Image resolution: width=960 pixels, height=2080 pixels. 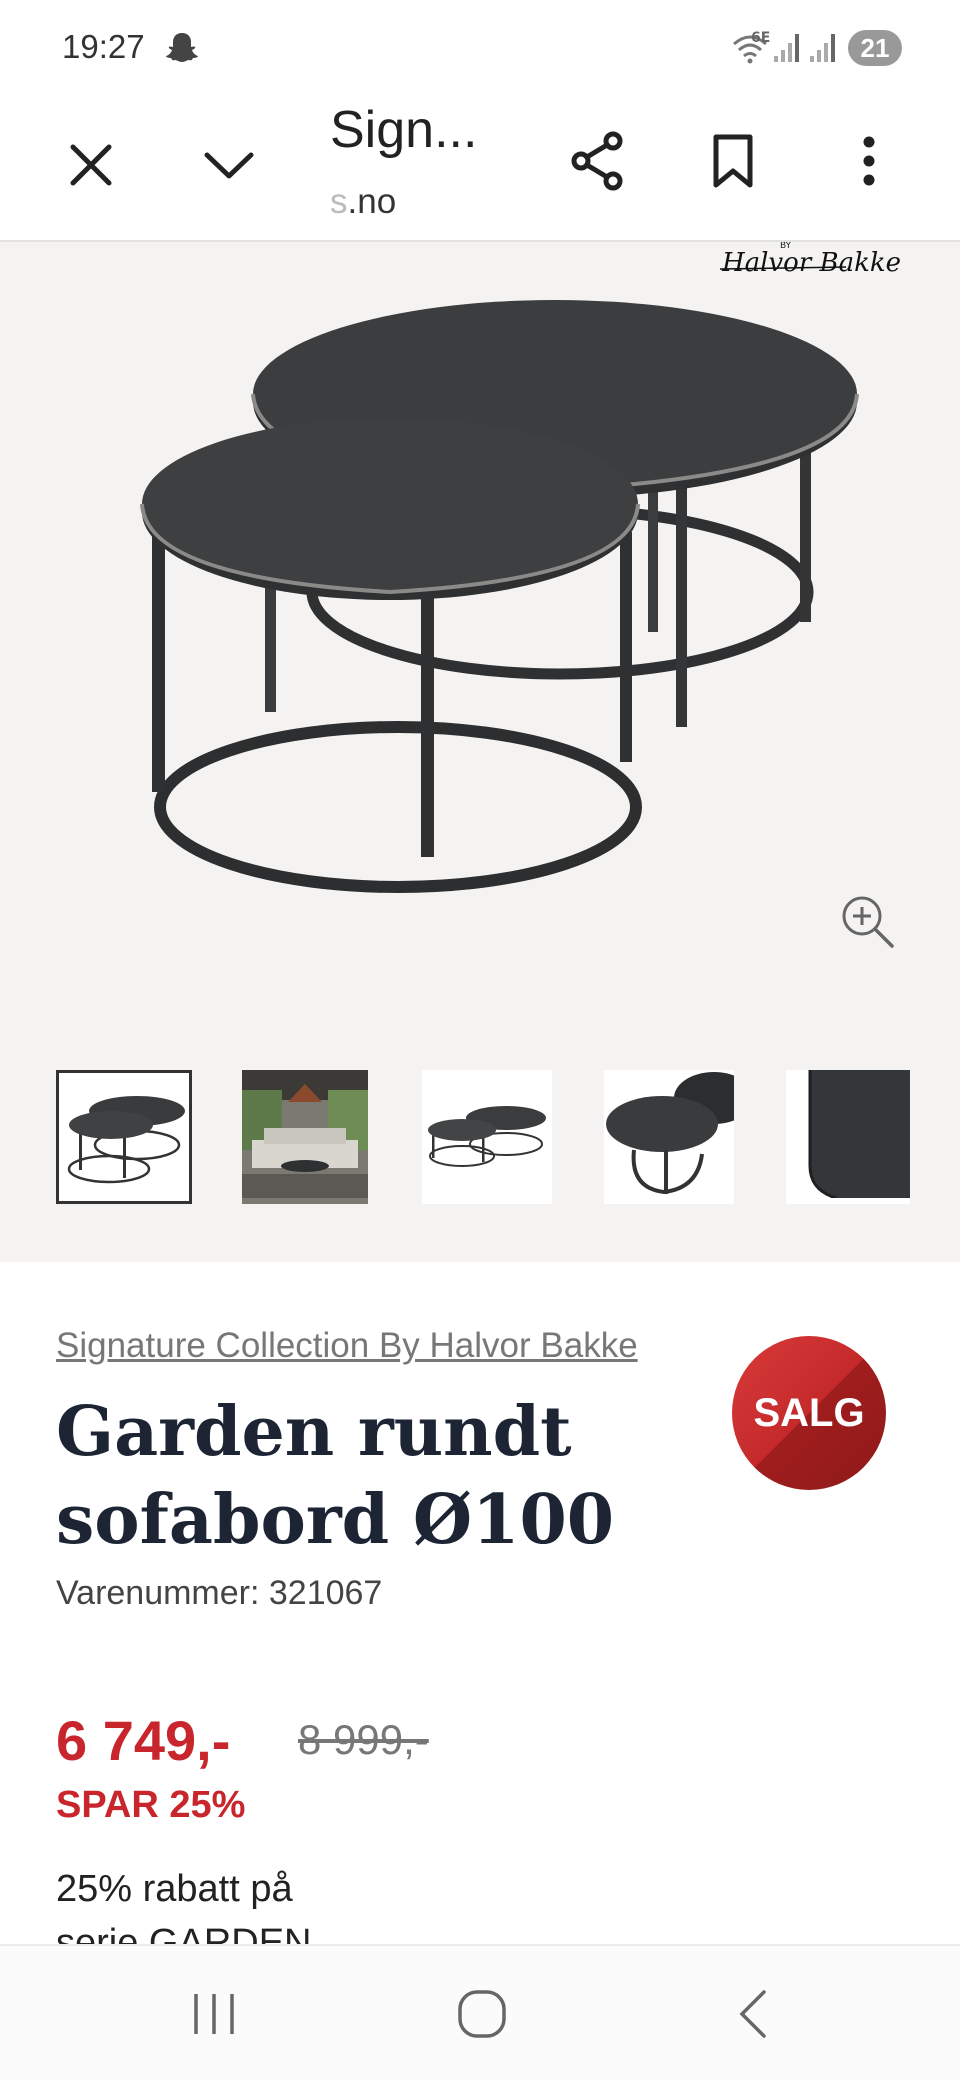 What do you see at coordinates (314, 1432) in the screenshot?
I see `product-title-line1: Garden rundt` at bounding box center [314, 1432].